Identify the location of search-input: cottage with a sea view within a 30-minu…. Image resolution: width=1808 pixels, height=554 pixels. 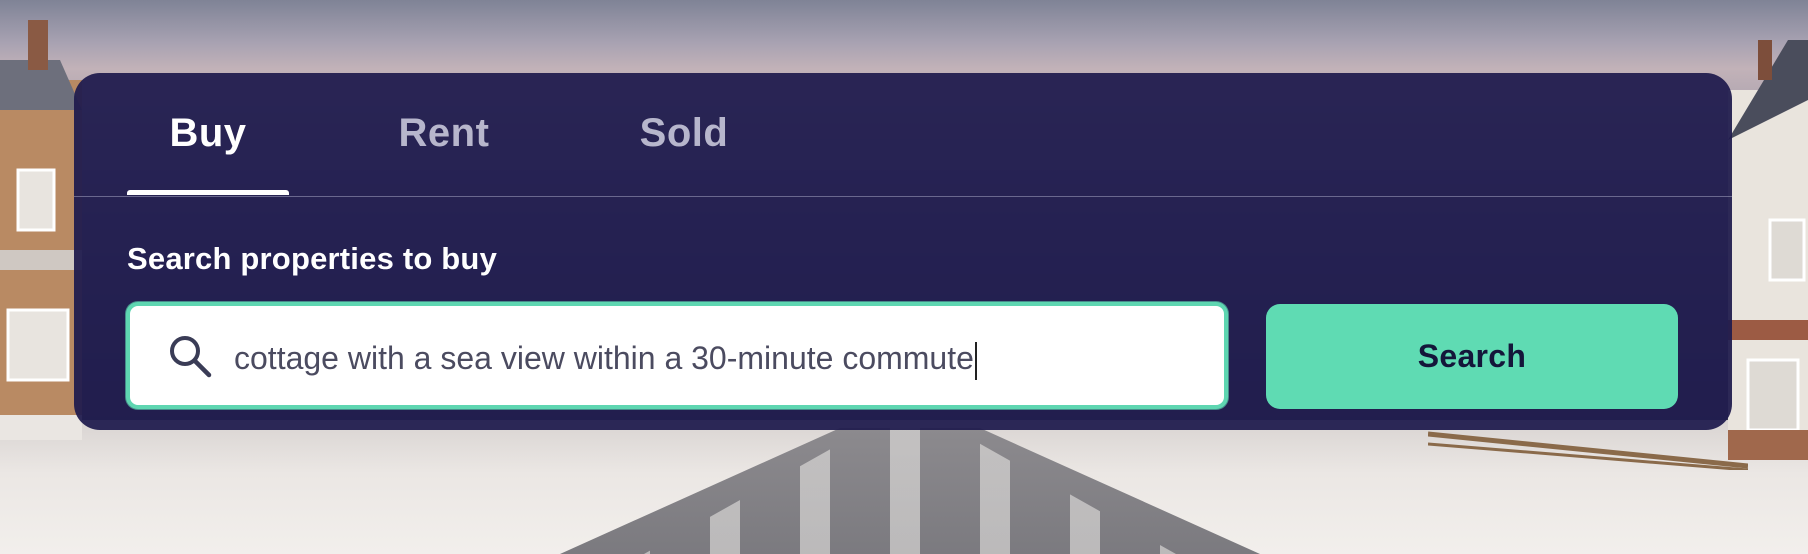
(605, 359).